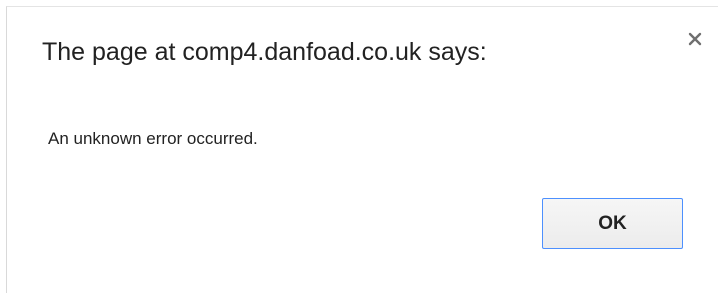  I want to click on close-button, so click(695, 39).